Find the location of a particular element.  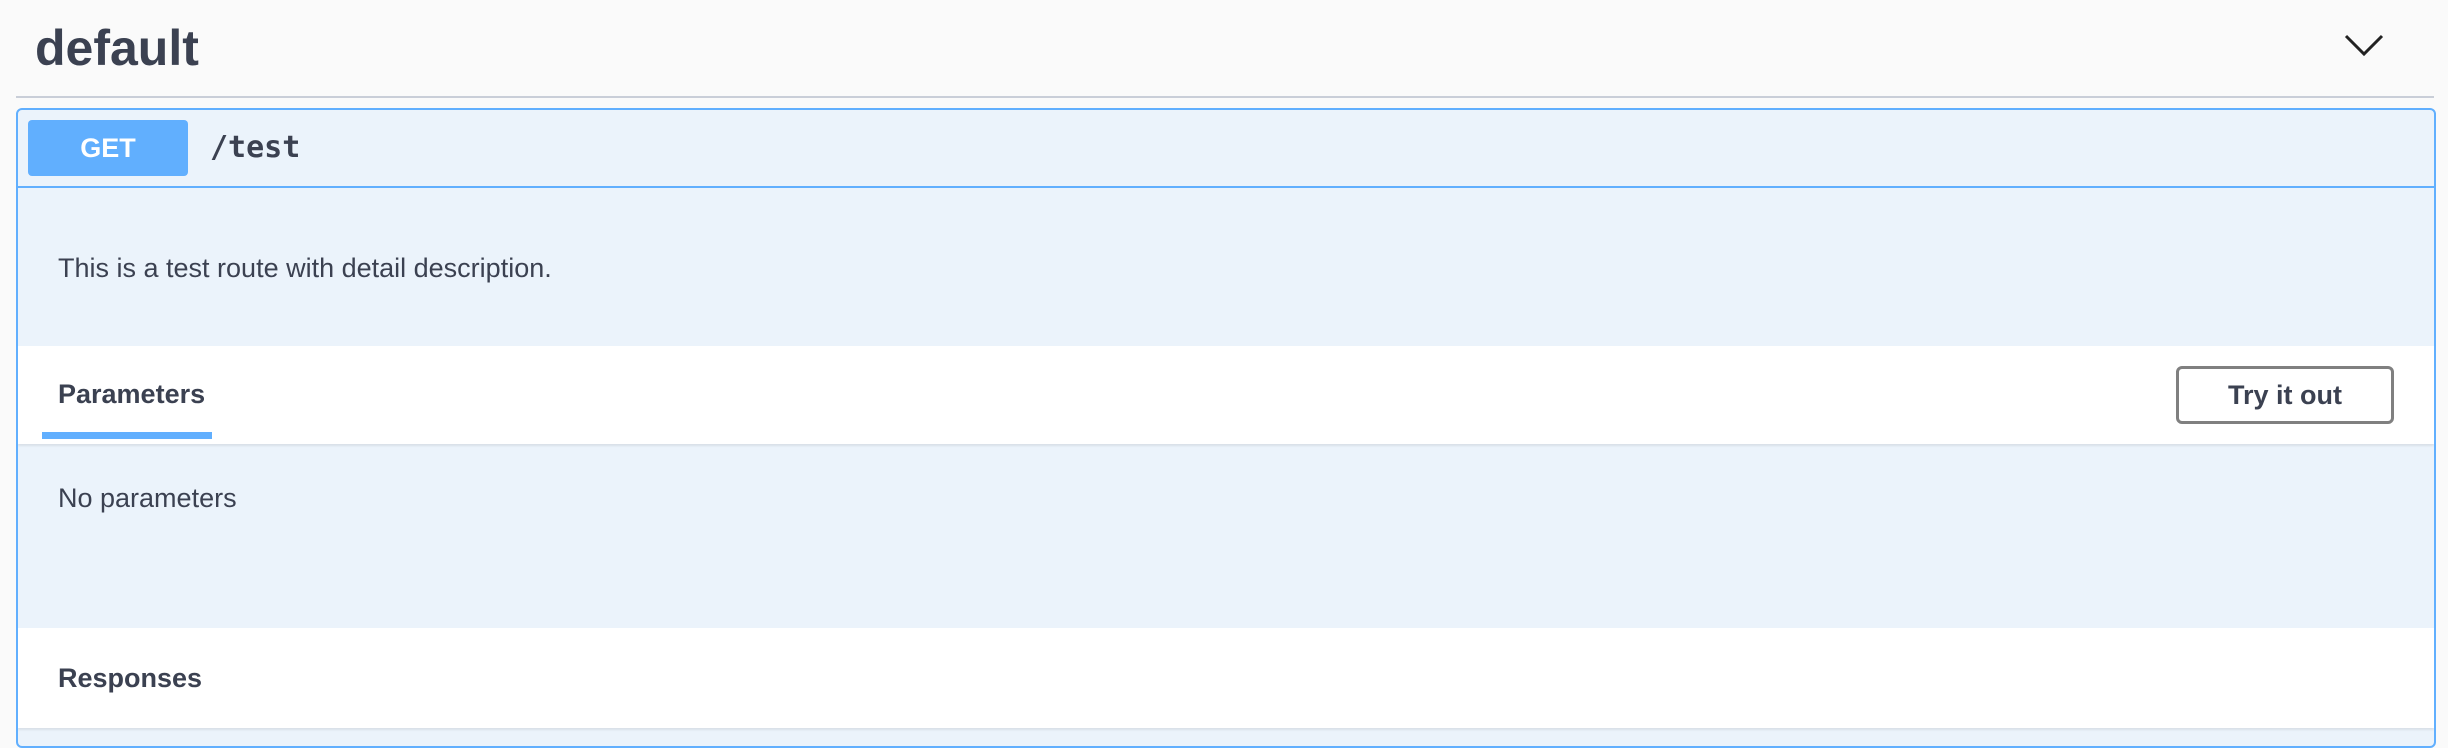

operation-summary: GET /test is located at coordinates (1226, 149).